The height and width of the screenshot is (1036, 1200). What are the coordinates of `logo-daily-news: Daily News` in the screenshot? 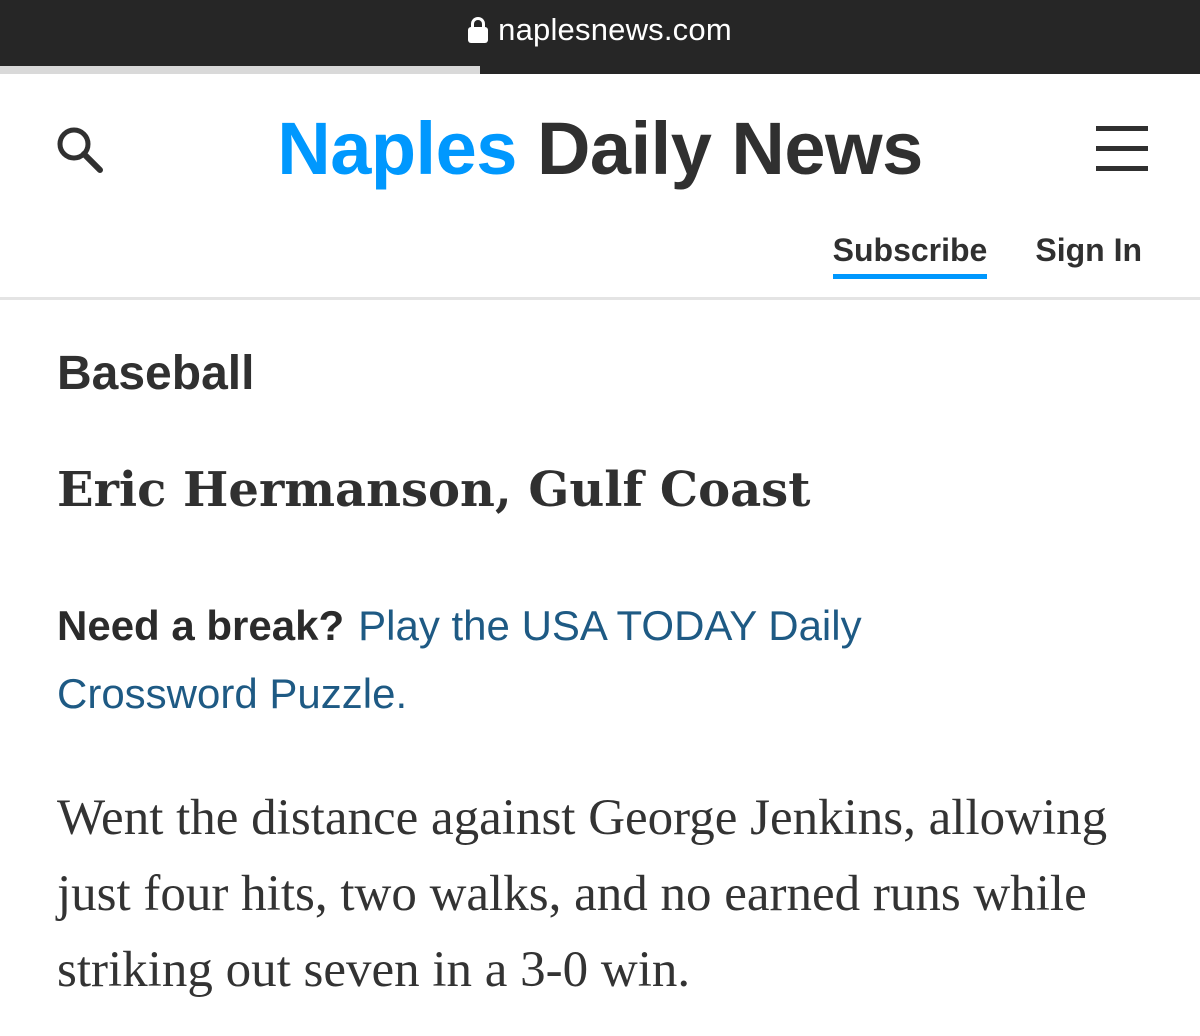 It's located at (729, 148).